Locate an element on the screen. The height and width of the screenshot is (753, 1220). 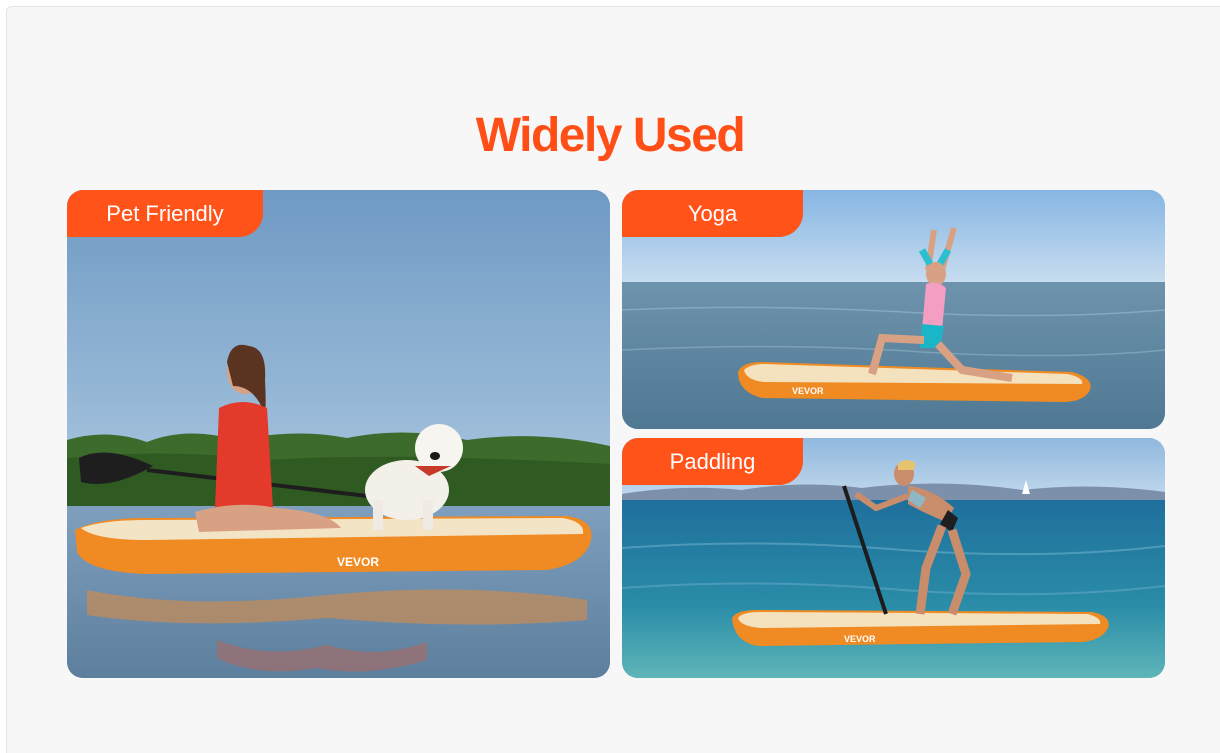
card-label-paddling: Paddling is located at coordinates (712, 461).